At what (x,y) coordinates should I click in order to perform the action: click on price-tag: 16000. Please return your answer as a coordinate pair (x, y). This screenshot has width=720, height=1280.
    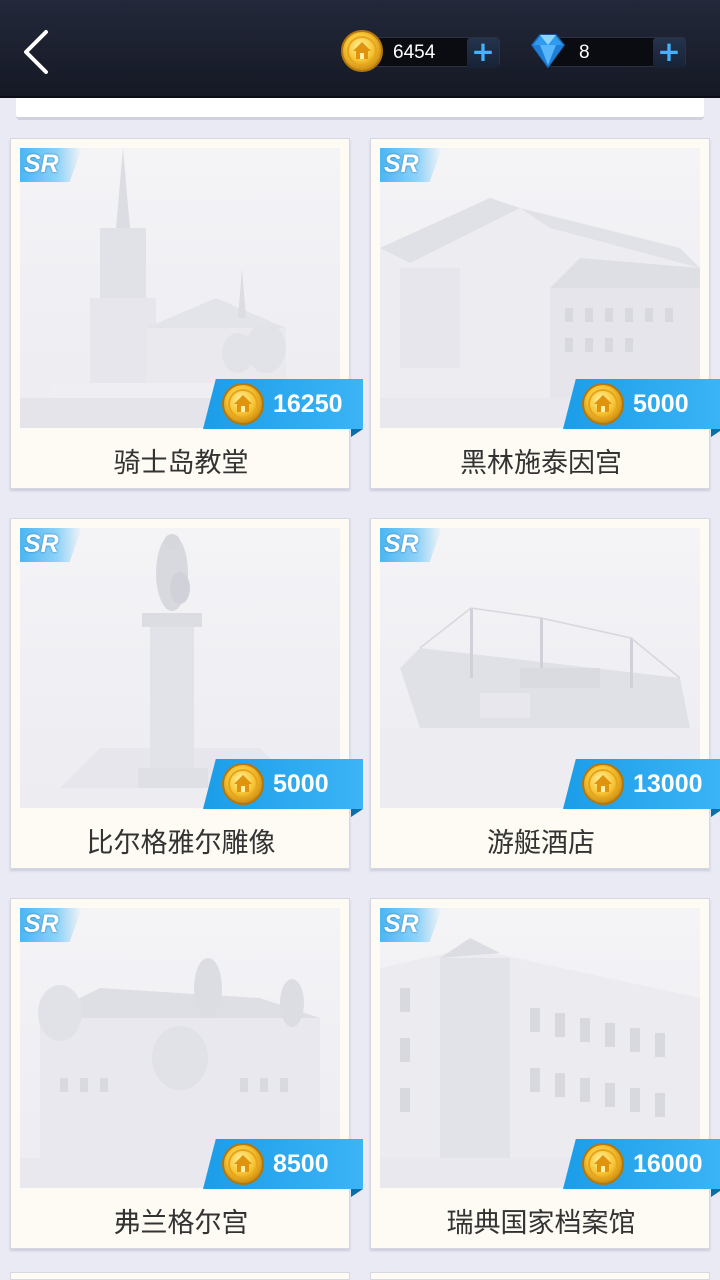
    Looking at the image, I should click on (641, 1164).